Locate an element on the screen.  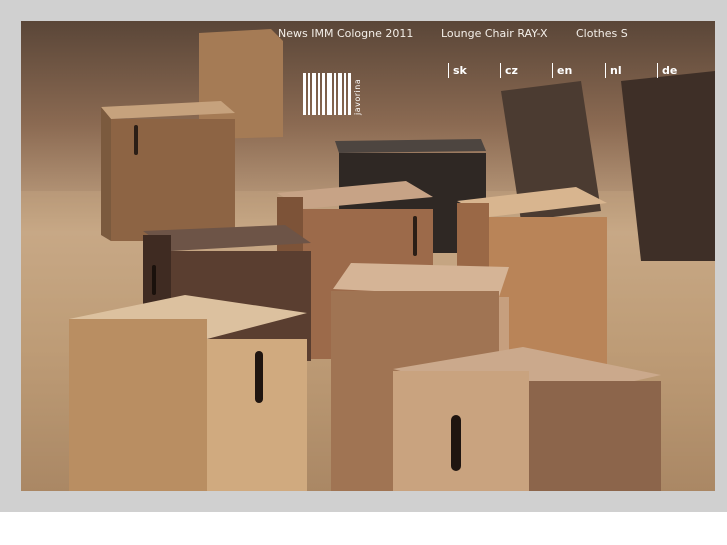
nav-link-clothes-stand: Clothes St is located at coordinates (602, 33).